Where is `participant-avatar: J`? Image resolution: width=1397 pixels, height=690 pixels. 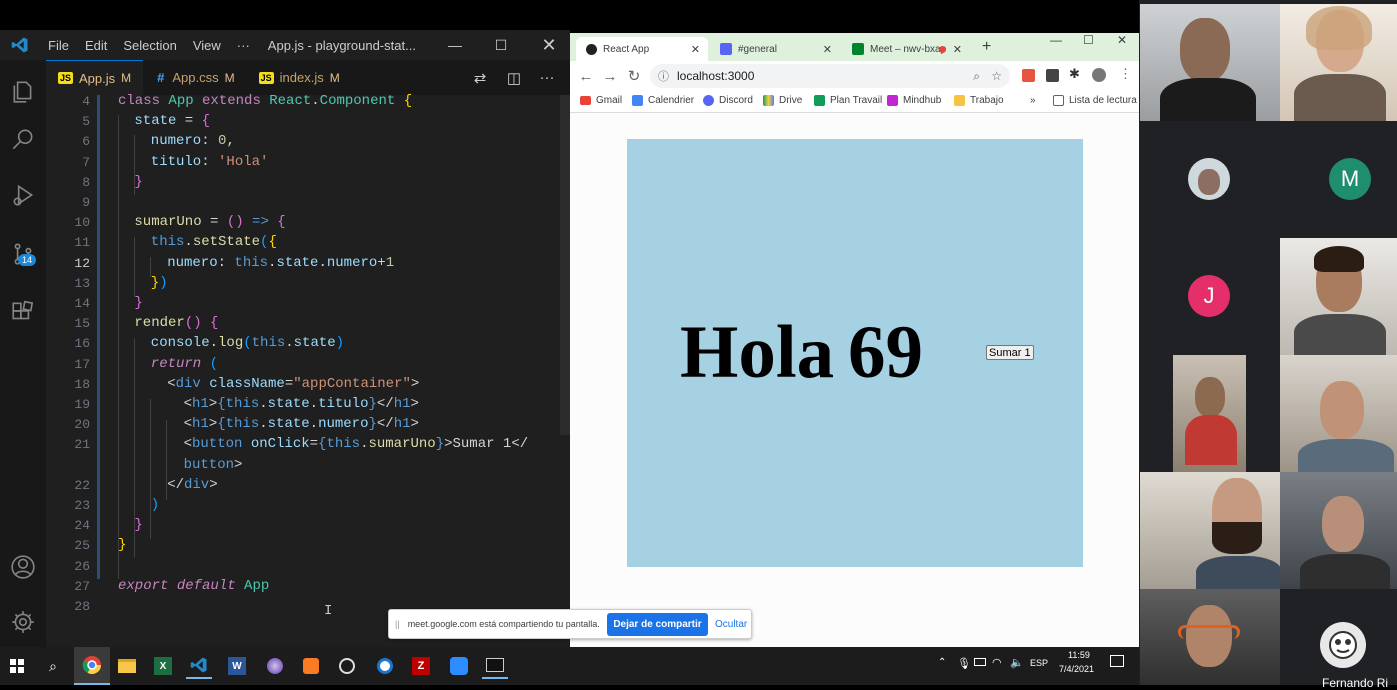
participant-avatar: J is located at coordinates (1209, 296).